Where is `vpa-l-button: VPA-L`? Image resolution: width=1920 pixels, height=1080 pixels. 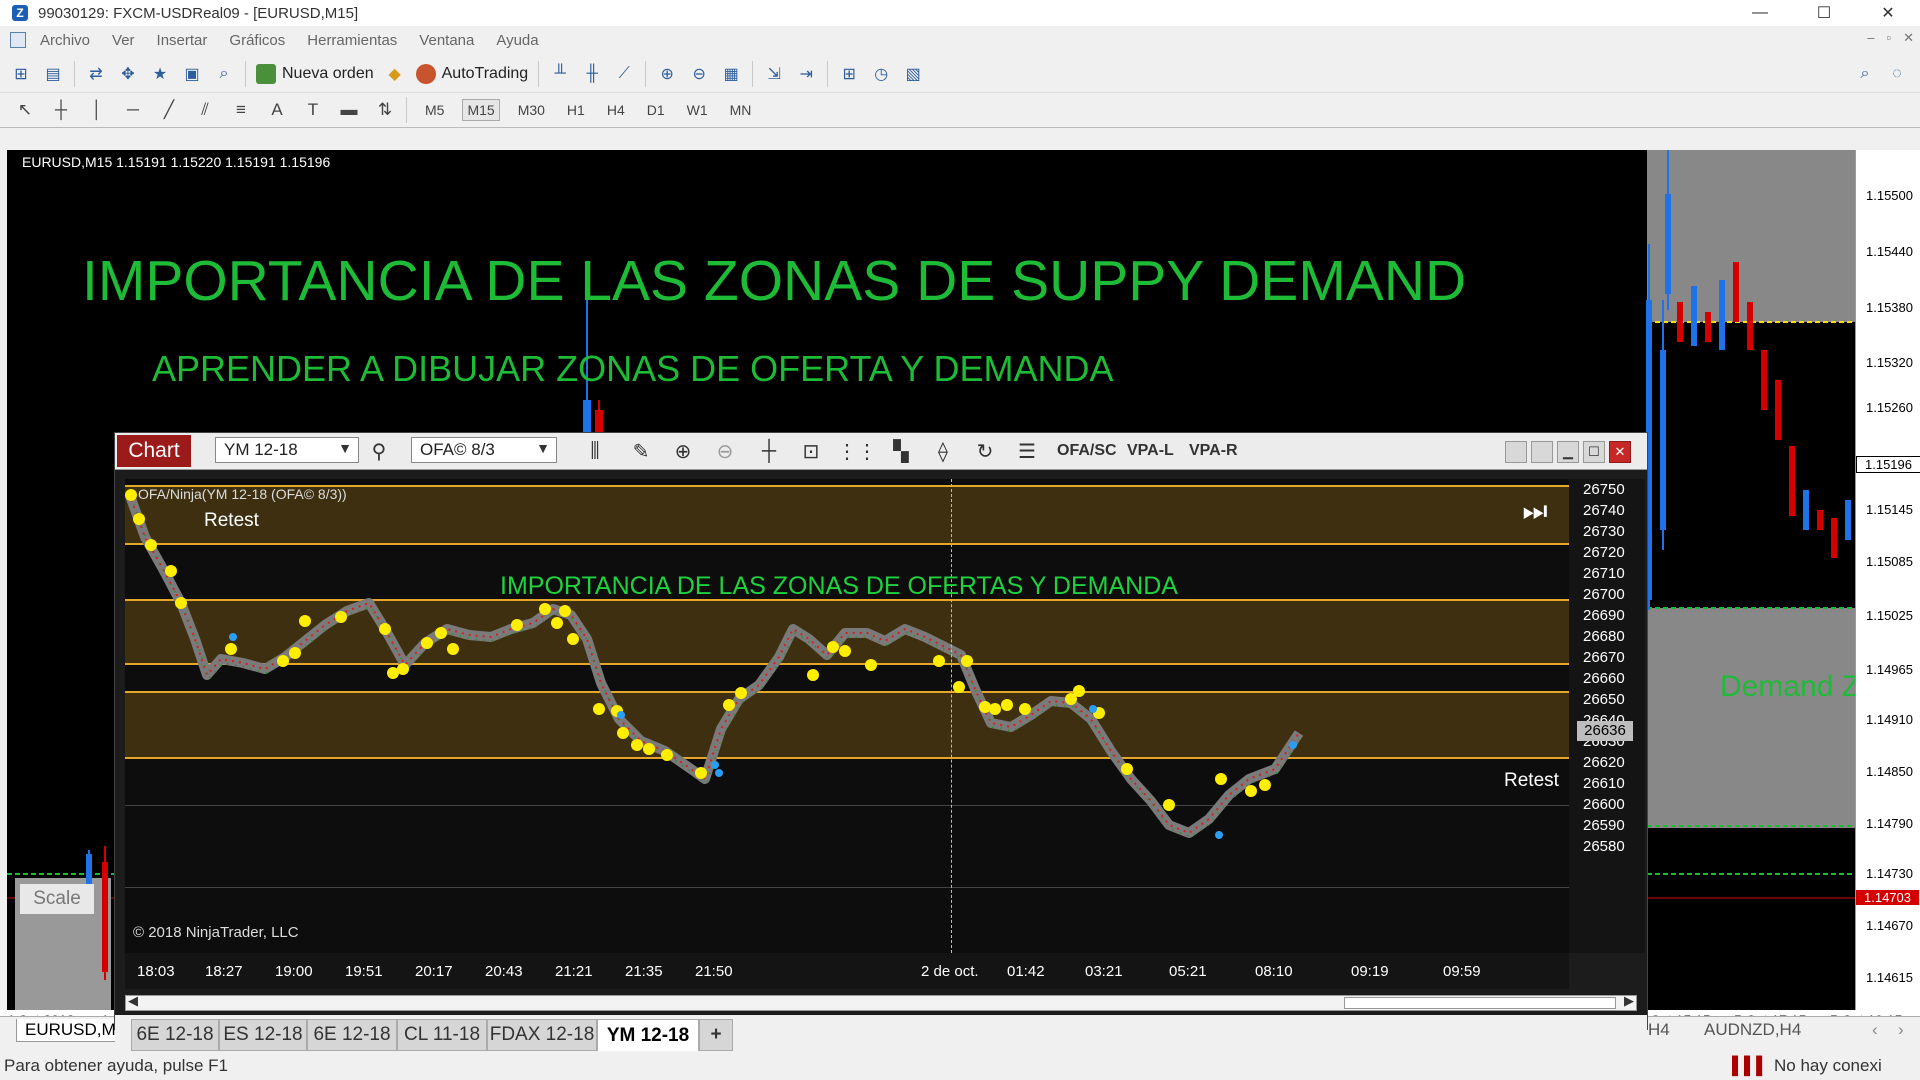
vpa-l-button: VPA-L is located at coordinates (1150, 451).